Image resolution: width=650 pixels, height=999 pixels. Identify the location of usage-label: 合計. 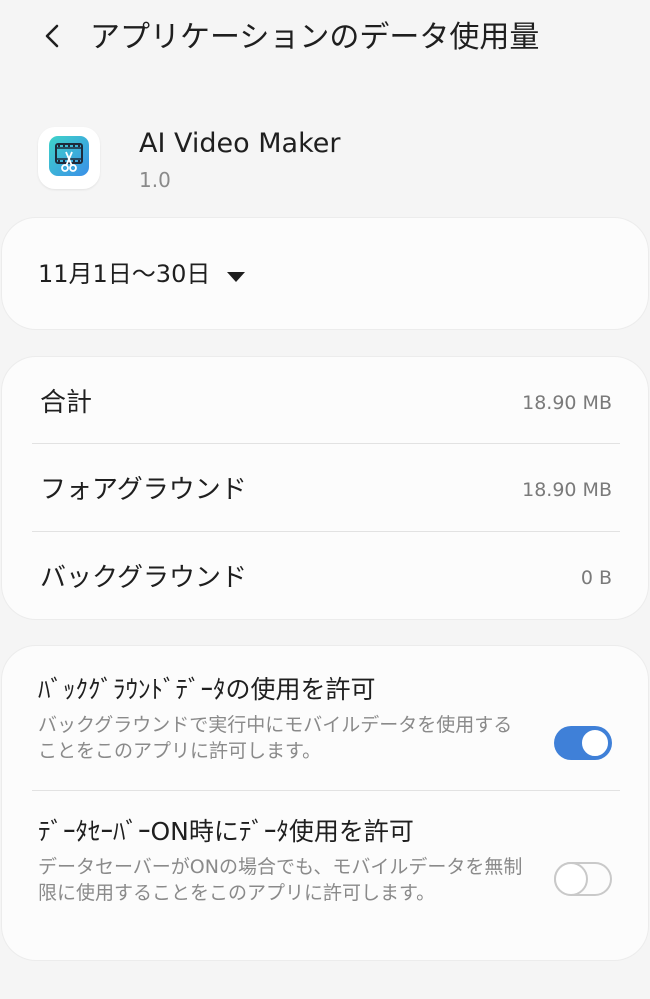
(66, 403).